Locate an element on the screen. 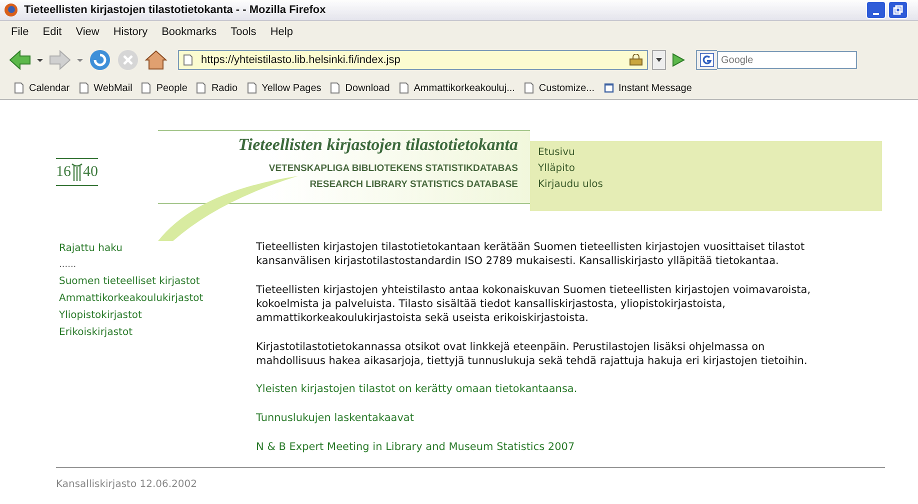 This screenshot has width=918, height=504. search-field: Google is located at coordinates (787, 60).